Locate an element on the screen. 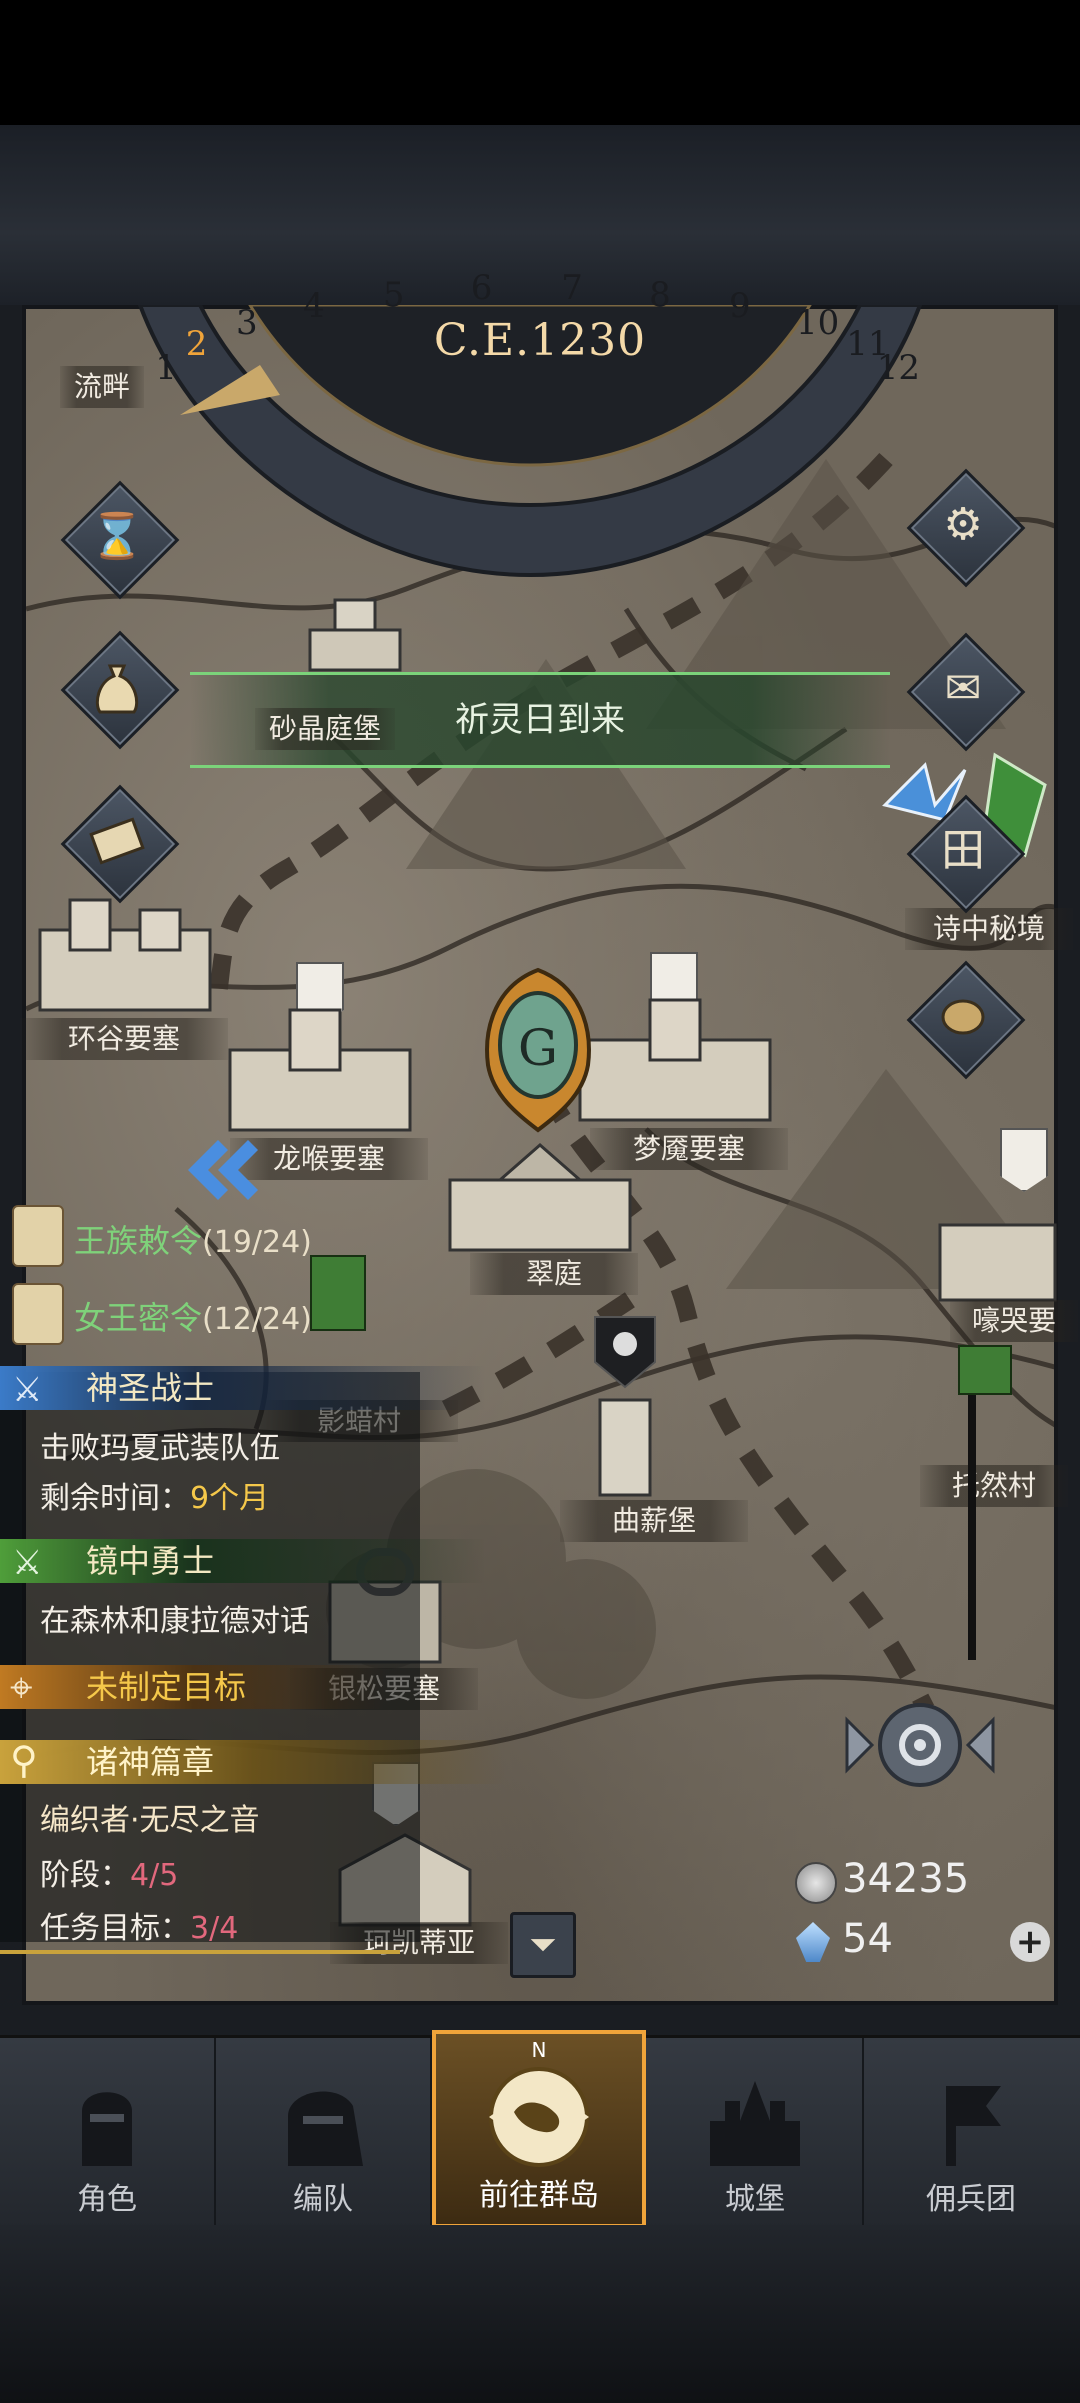 The height and width of the screenshot is (2403, 1080). compass-n-label: N is located at coordinates (539, 2050).